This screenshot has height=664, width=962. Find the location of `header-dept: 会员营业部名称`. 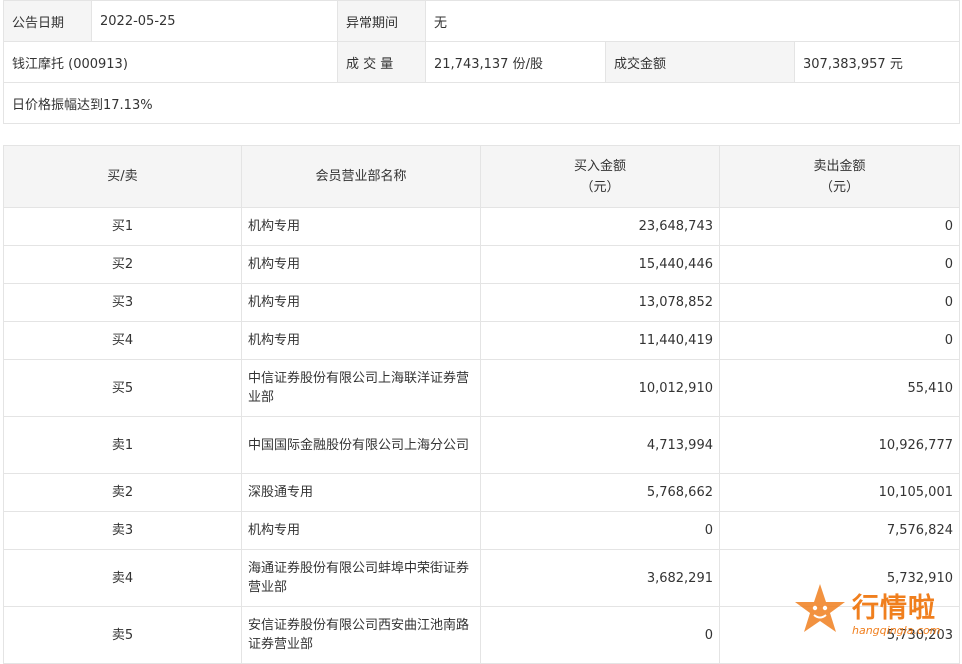

header-dept: 会员营业部名称 is located at coordinates (361, 176).